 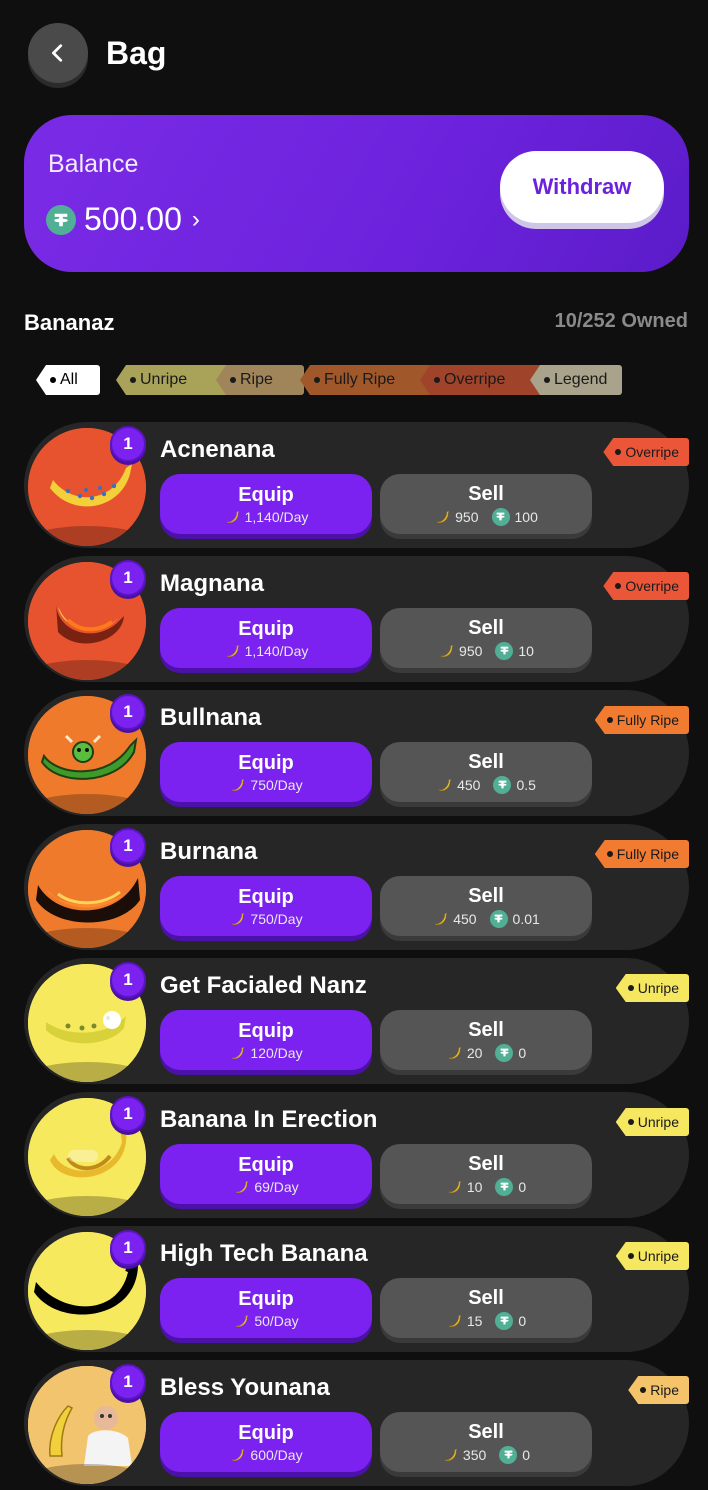 I want to click on sell-price: 10 0, so click(x=486, y=1186).